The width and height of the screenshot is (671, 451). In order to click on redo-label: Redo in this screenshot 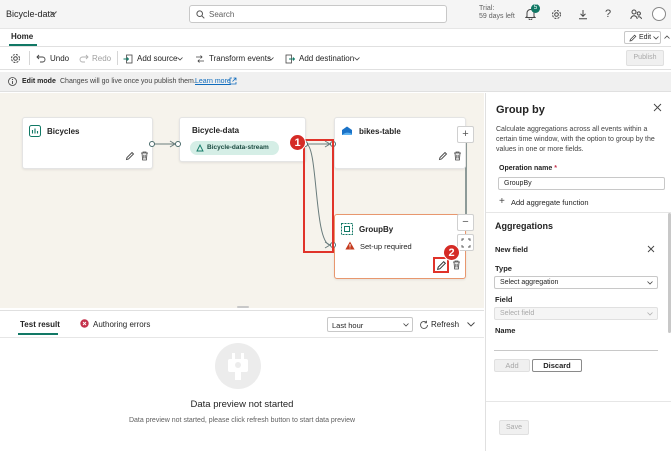, I will do `click(102, 58)`.